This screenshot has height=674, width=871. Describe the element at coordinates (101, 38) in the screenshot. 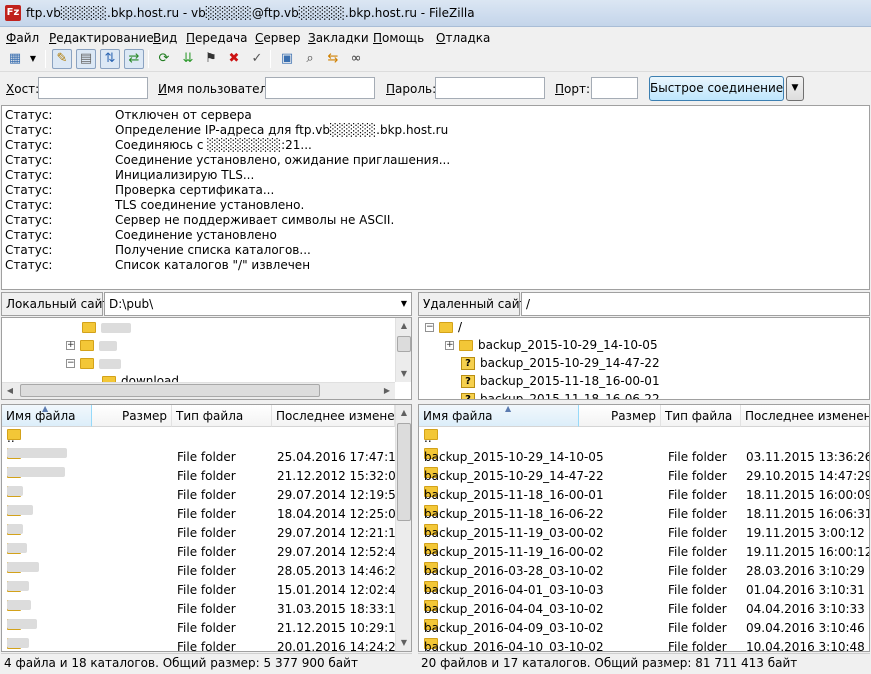

I see `menu-edit: Редактирование` at that location.